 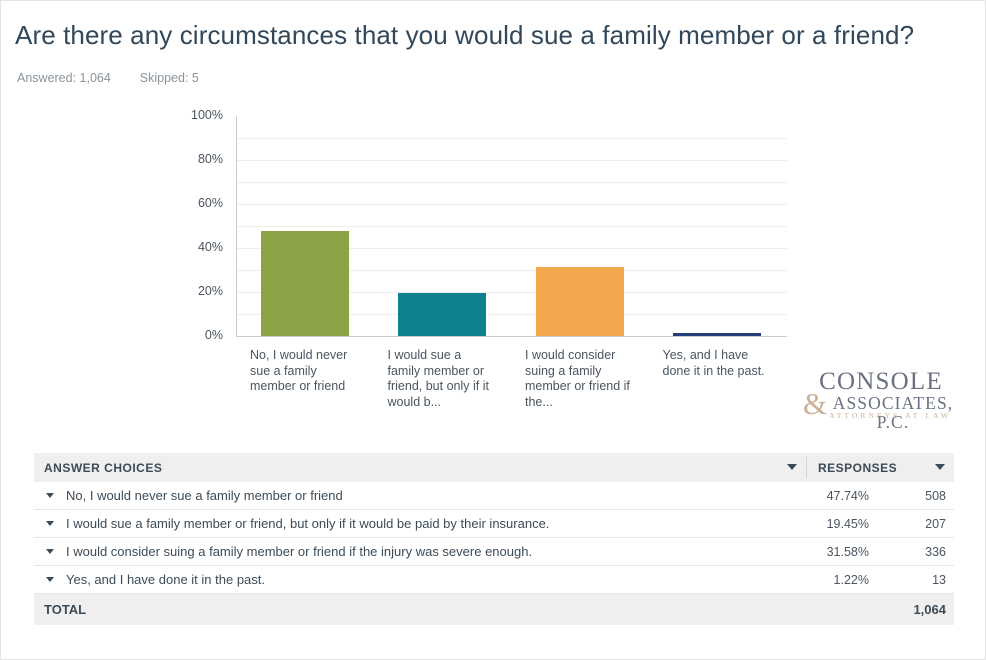 I want to click on y-axis-tick-label: 20%, so click(x=210, y=291).